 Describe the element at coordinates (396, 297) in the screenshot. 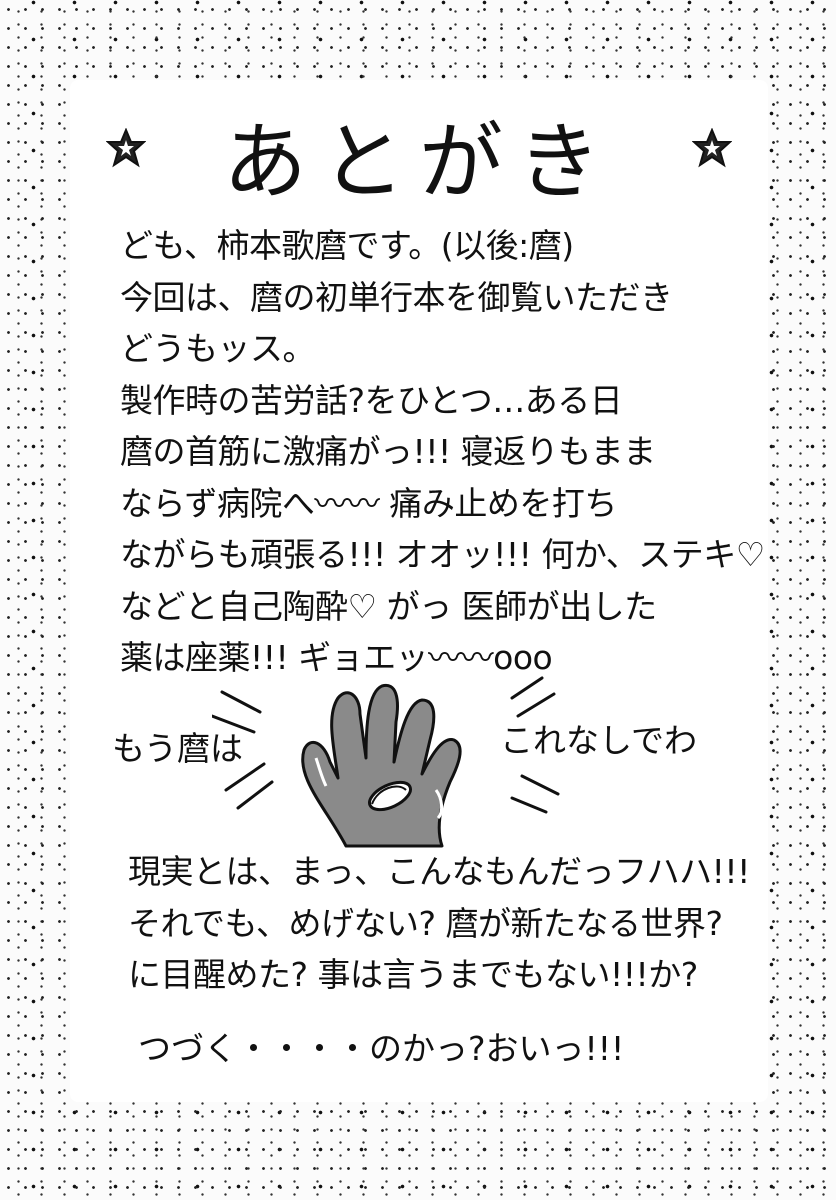

I see `body-line: 今回は、麿の初単行本を御覧いただき` at that location.